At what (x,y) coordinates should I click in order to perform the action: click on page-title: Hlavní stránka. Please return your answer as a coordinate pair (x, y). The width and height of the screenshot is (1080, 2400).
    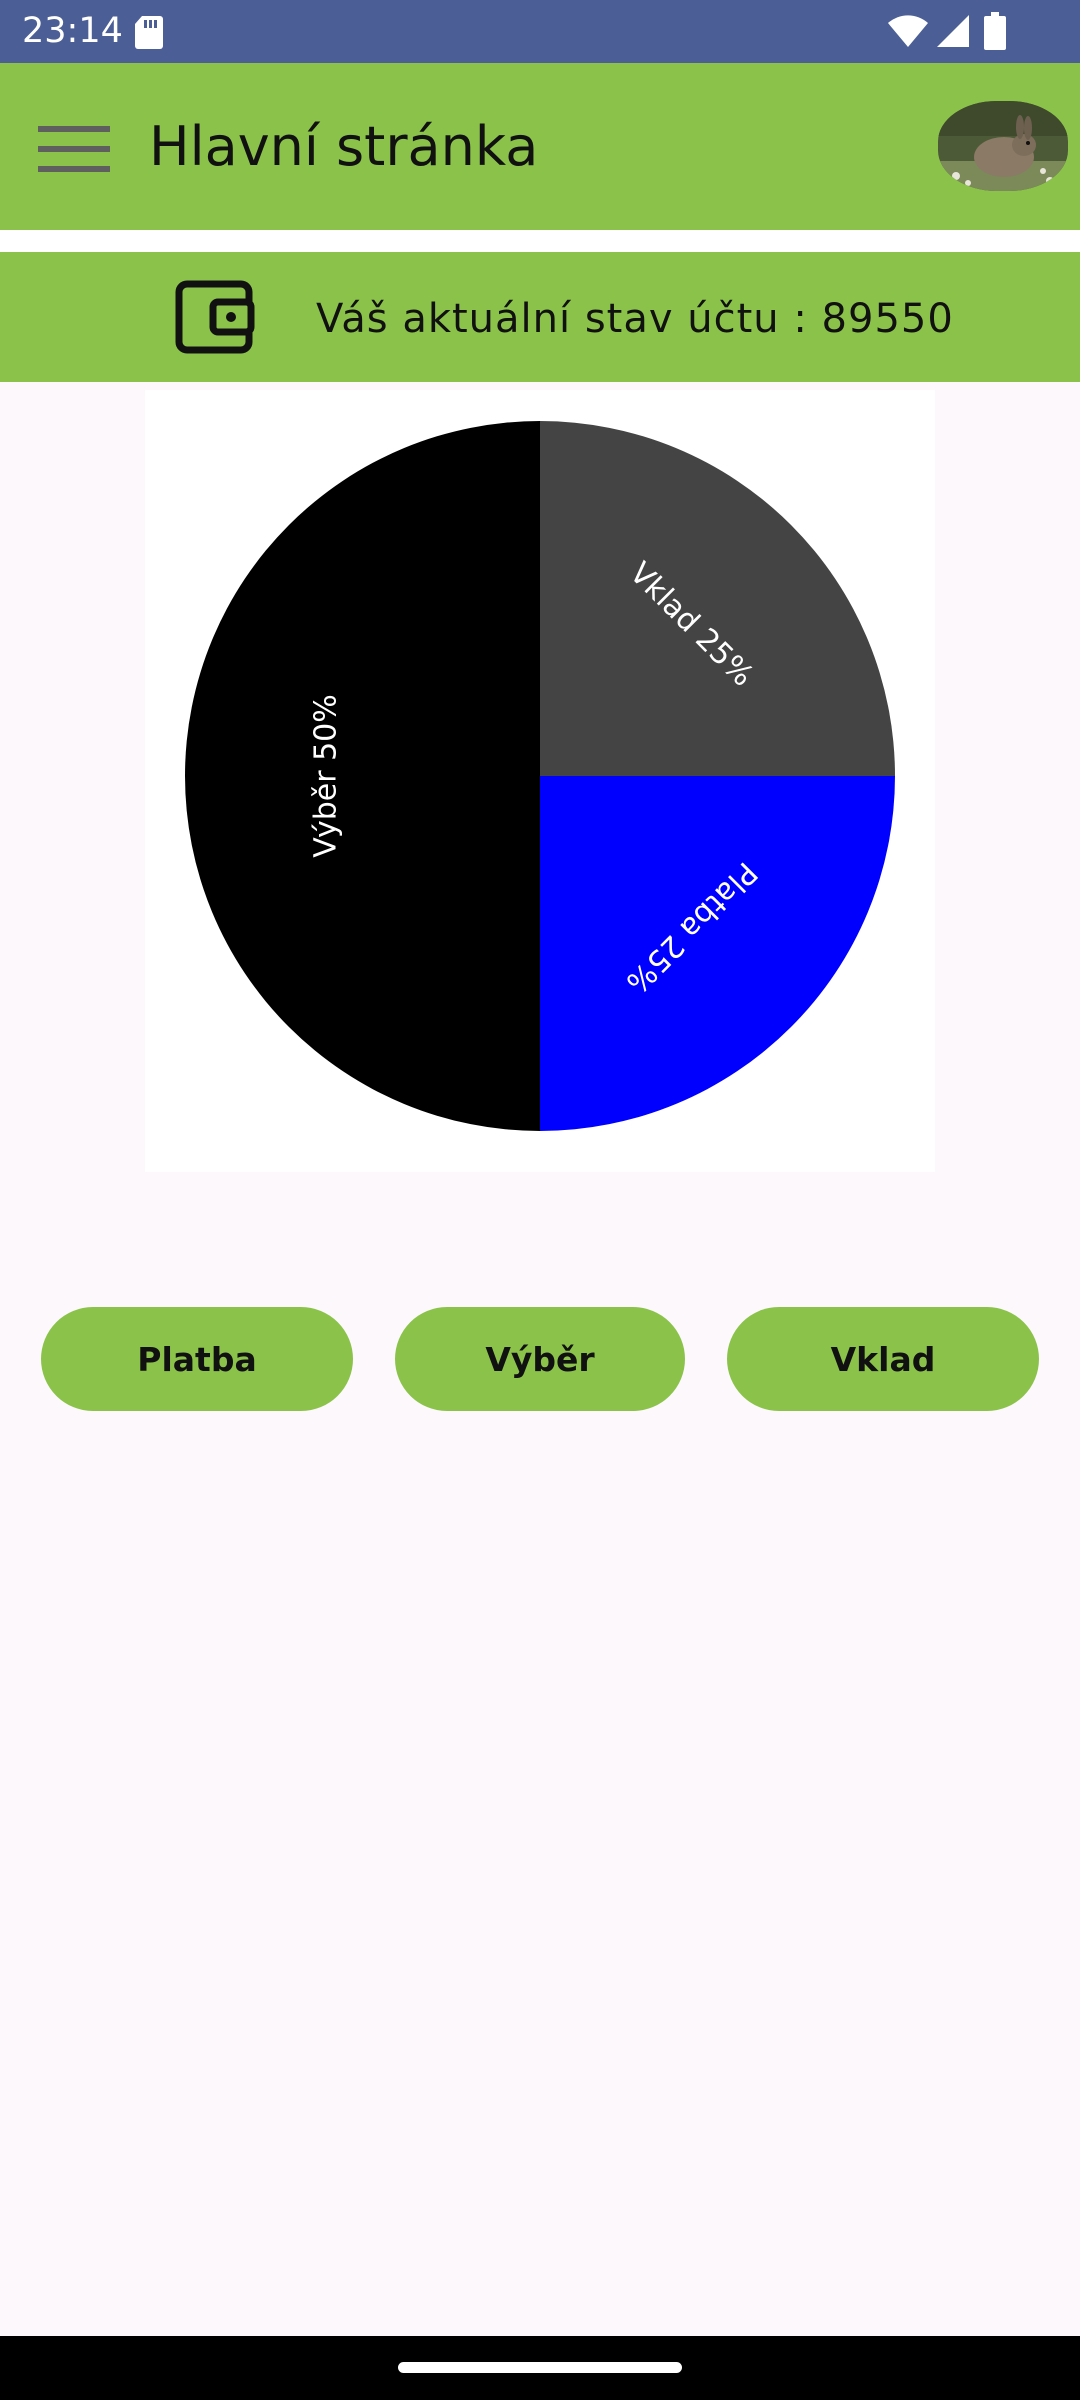
    Looking at the image, I should click on (344, 146).